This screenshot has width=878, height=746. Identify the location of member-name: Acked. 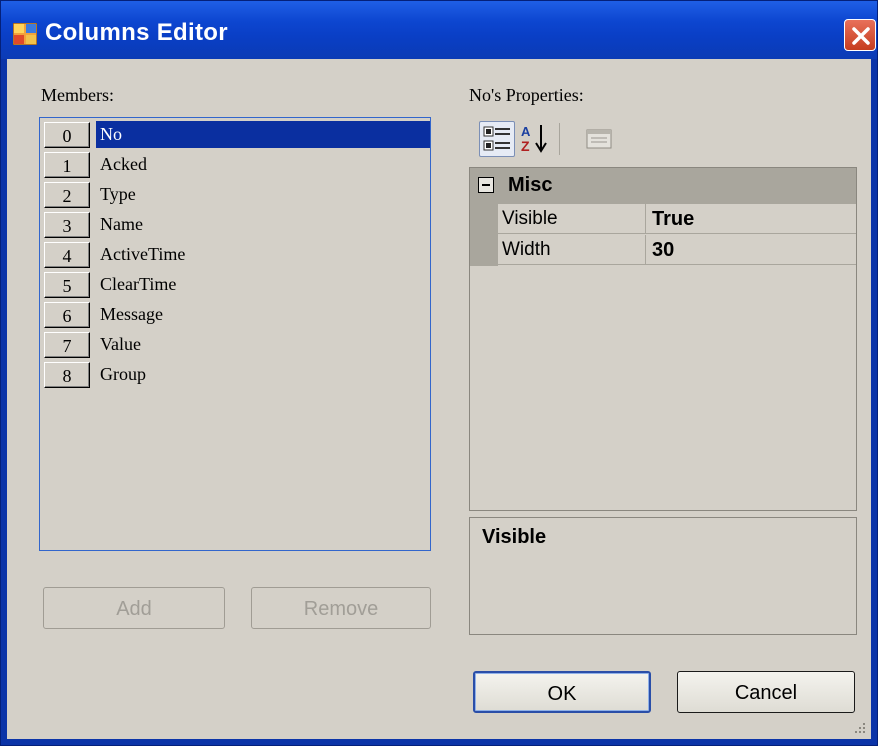
(123, 164).